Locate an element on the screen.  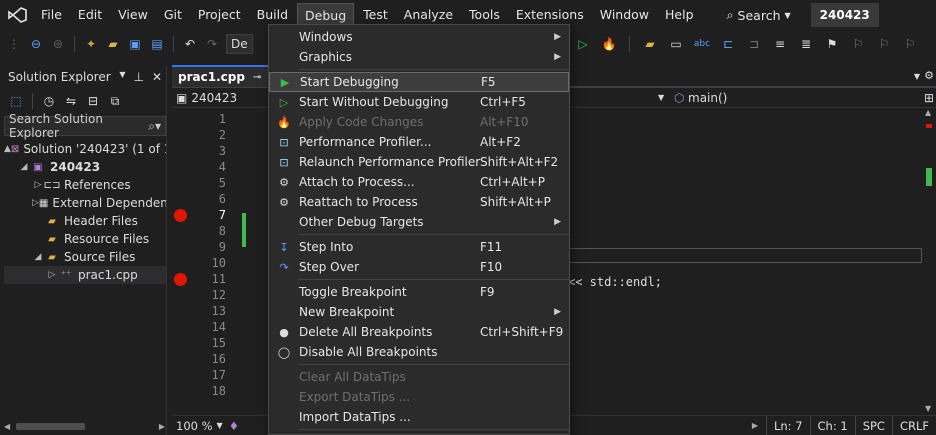
column-indicator: Ch: 1 is located at coordinates (832, 425).